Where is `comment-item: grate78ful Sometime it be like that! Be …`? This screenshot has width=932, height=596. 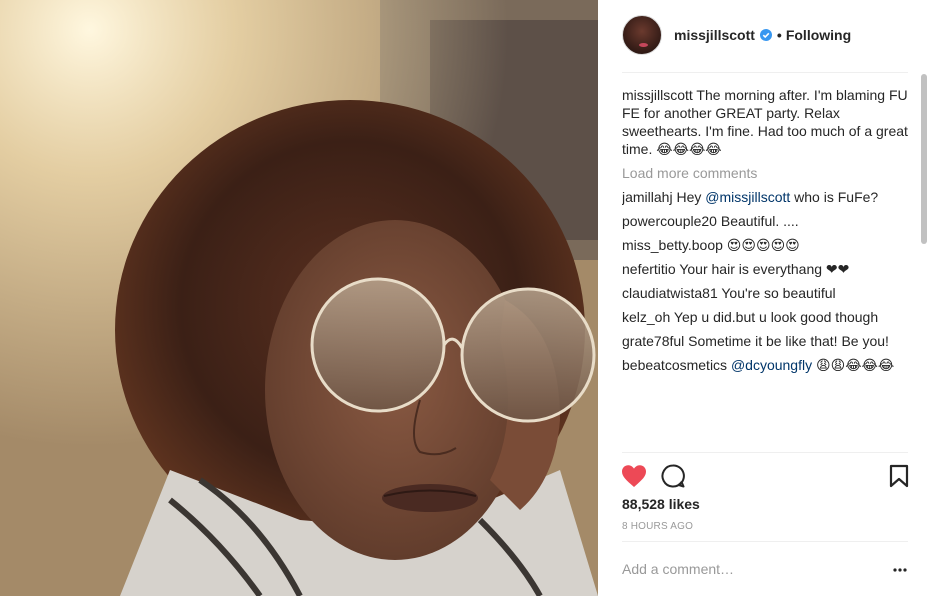
comment-item: grate78ful Sometime it be like that! Be … is located at coordinates (768, 341).